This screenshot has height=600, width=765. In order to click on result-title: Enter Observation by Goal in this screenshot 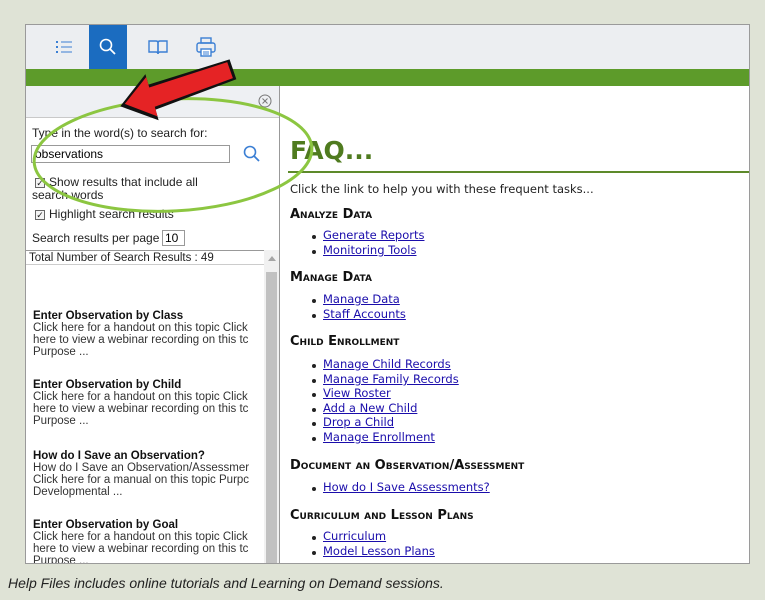, I will do `click(148, 525)`.